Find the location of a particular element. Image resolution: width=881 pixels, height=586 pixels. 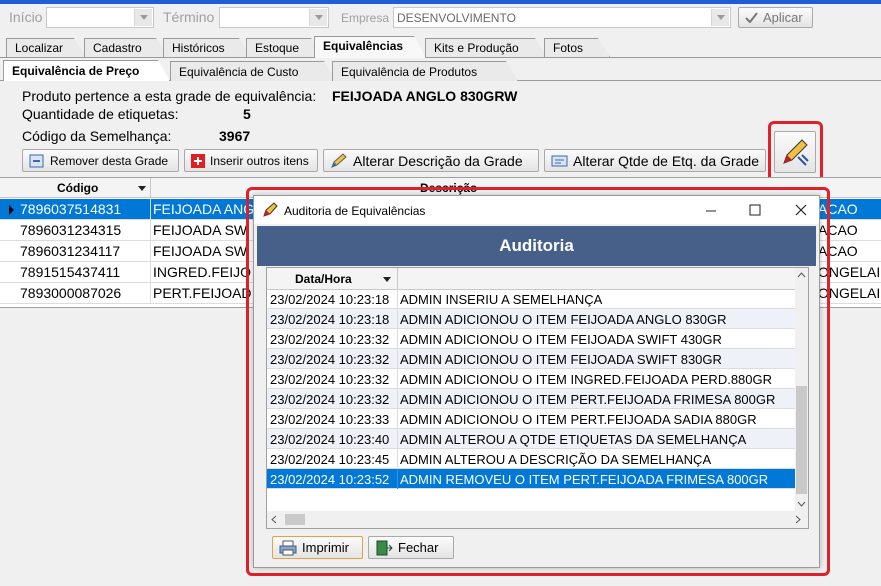

alter-qty-button: Alterar Qtde de Etq. da Grade is located at coordinates (655, 160).